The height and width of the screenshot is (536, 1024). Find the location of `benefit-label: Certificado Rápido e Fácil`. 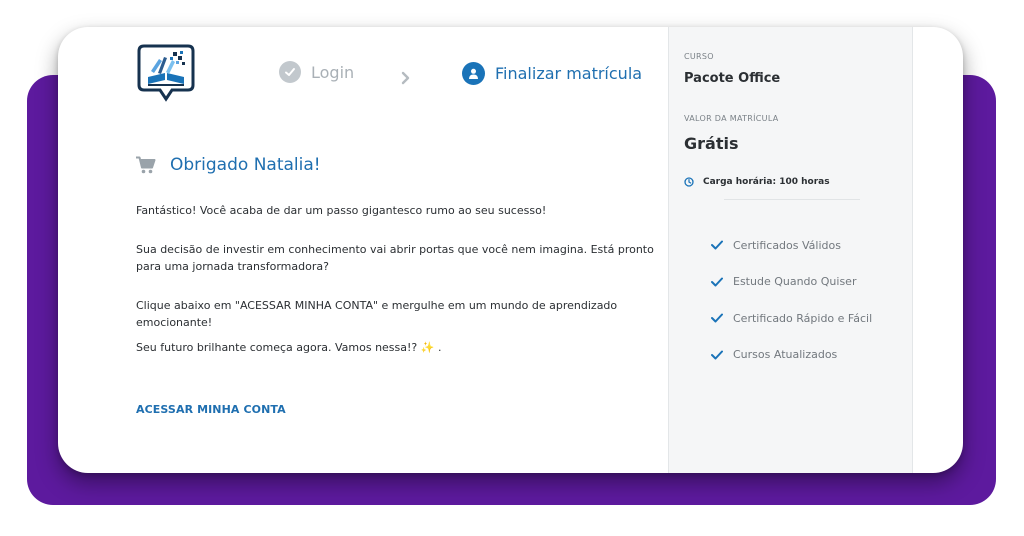

benefit-label: Certificado Rápido e Fácil is located at coordinates (803, 318).